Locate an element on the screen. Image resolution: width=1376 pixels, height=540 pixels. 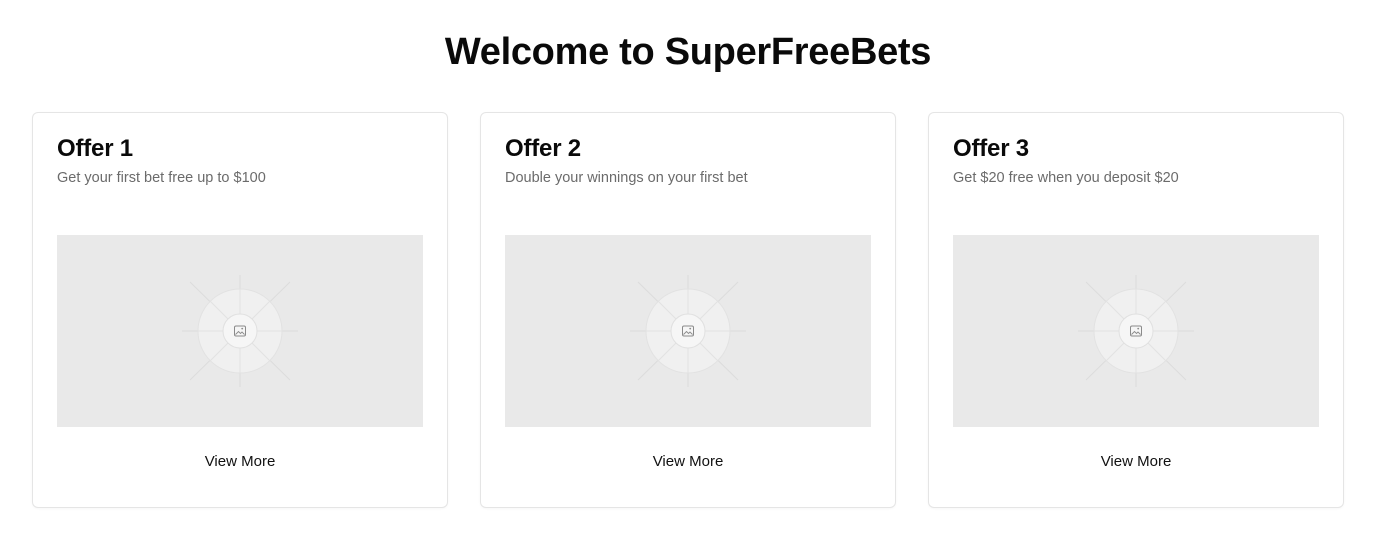
offer-description: Double your winnings on your first bet is located at coordinates (626, 178).